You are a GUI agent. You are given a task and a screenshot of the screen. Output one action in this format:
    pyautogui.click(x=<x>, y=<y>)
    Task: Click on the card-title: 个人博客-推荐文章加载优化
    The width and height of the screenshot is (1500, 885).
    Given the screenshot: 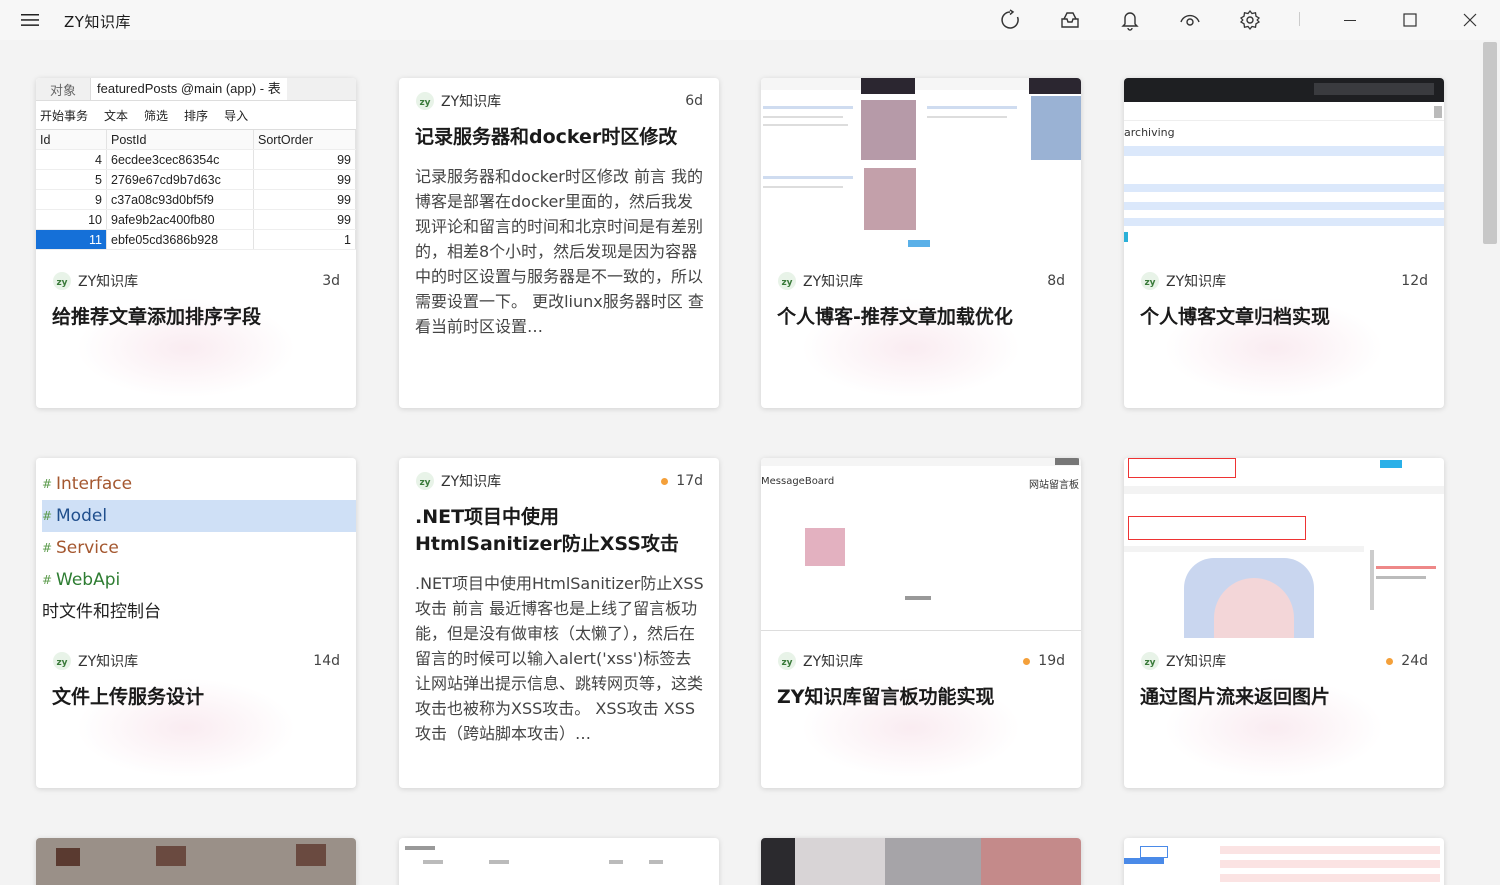 What is the action you would take?
    pyautogui.click(x=922, y=317)
    